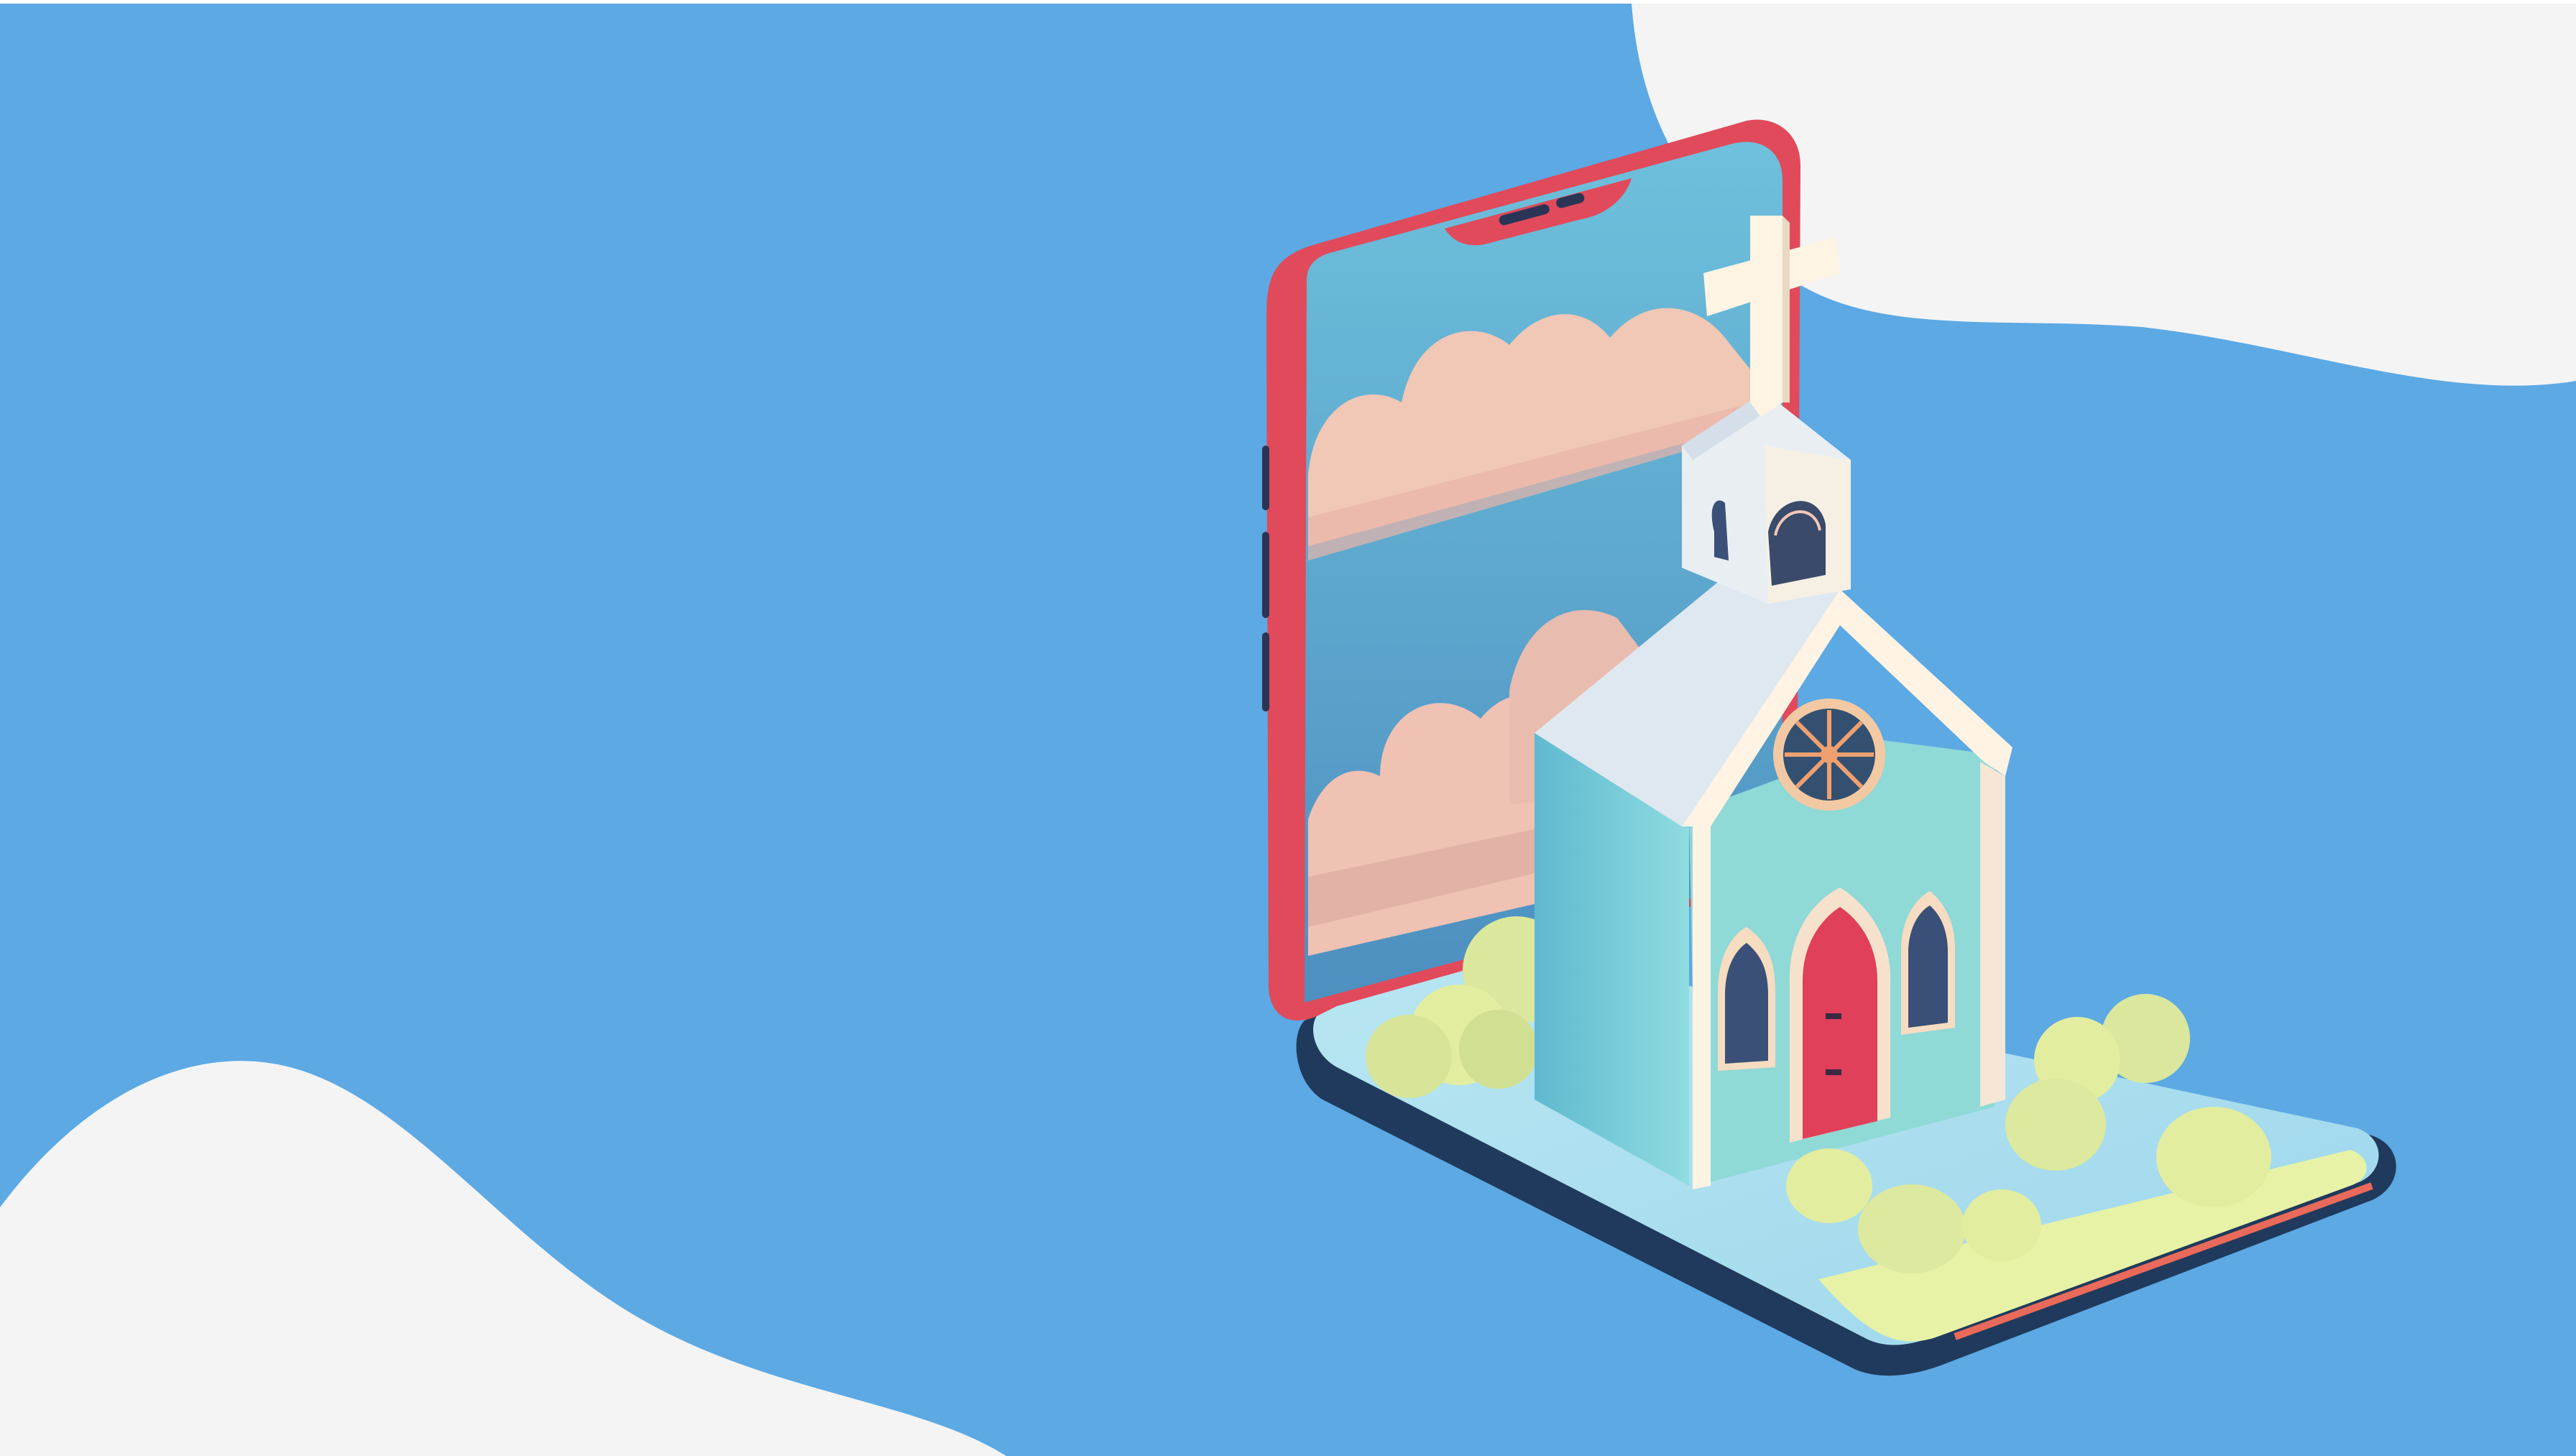 Image resolution: width=2576 pixels, height=1456 pixels. What do you see at coordinates (503, 1258) in the screenshot?
I see `blob-bottom-left` at bounding box center [503, 1258].